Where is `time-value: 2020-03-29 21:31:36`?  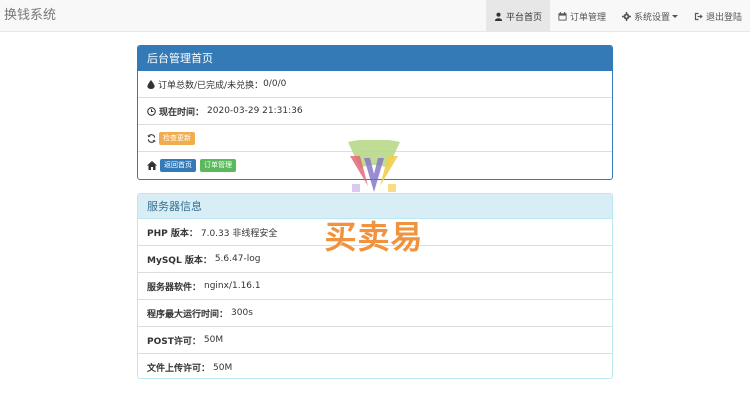
time-value: 2020-03-29 21:31:36 is located at coordinates (255, 111).